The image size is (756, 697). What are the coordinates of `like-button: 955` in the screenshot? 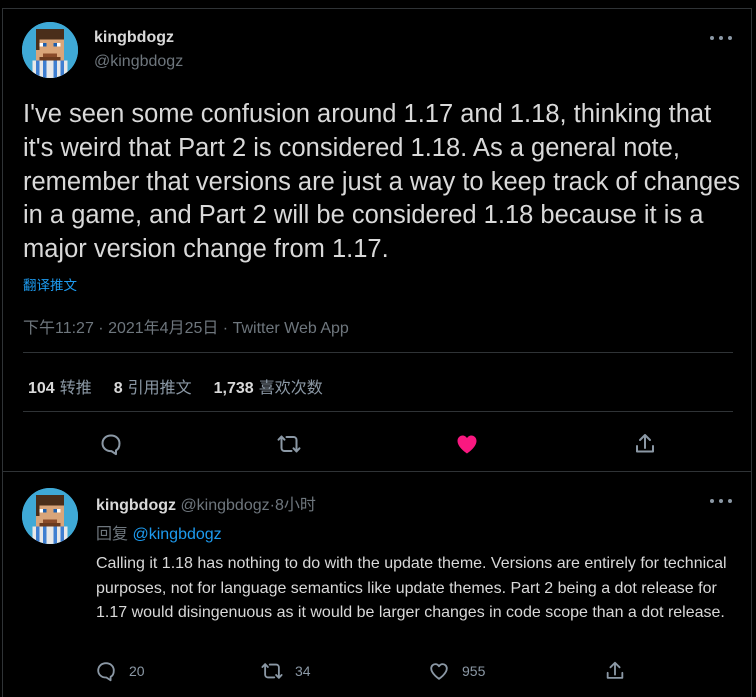 It's located at (456, 671).